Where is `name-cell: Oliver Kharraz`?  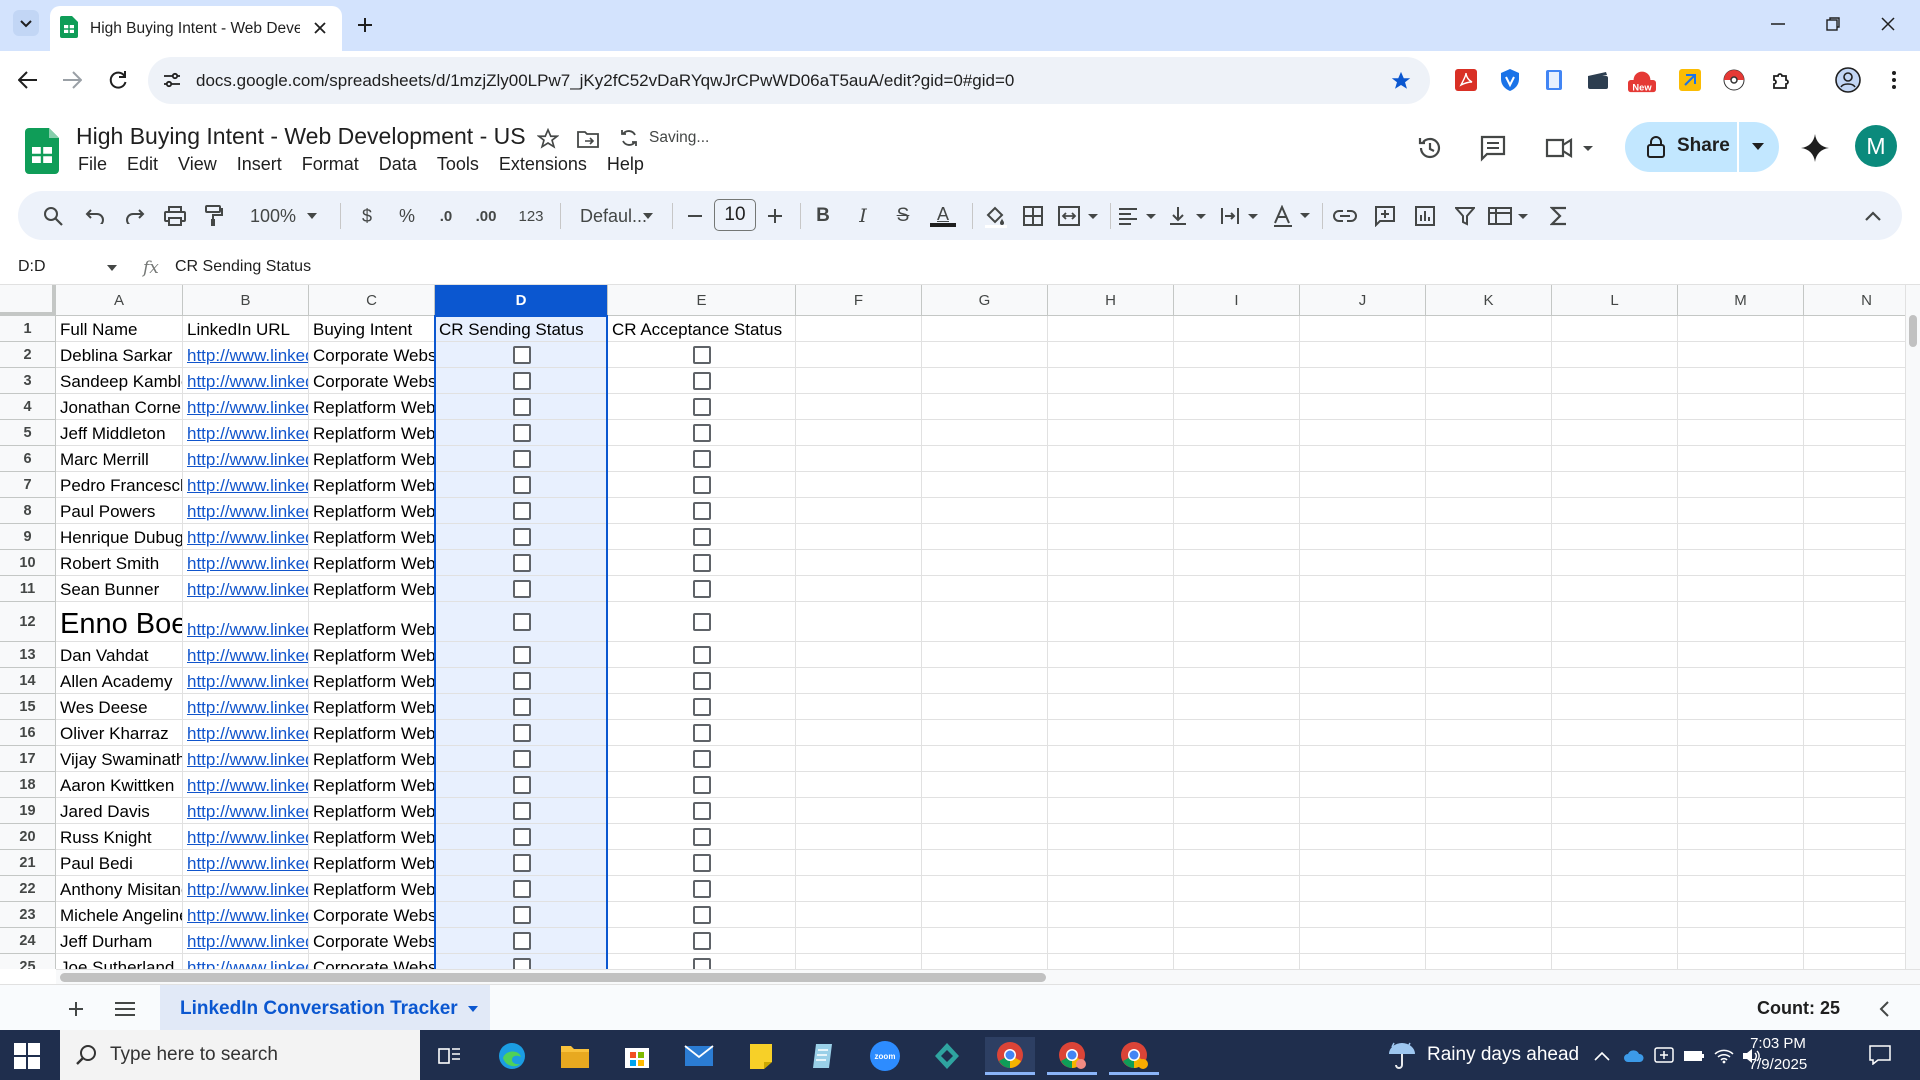 name-cell: Oliver Kharraz is located at coordinates (119, 733).